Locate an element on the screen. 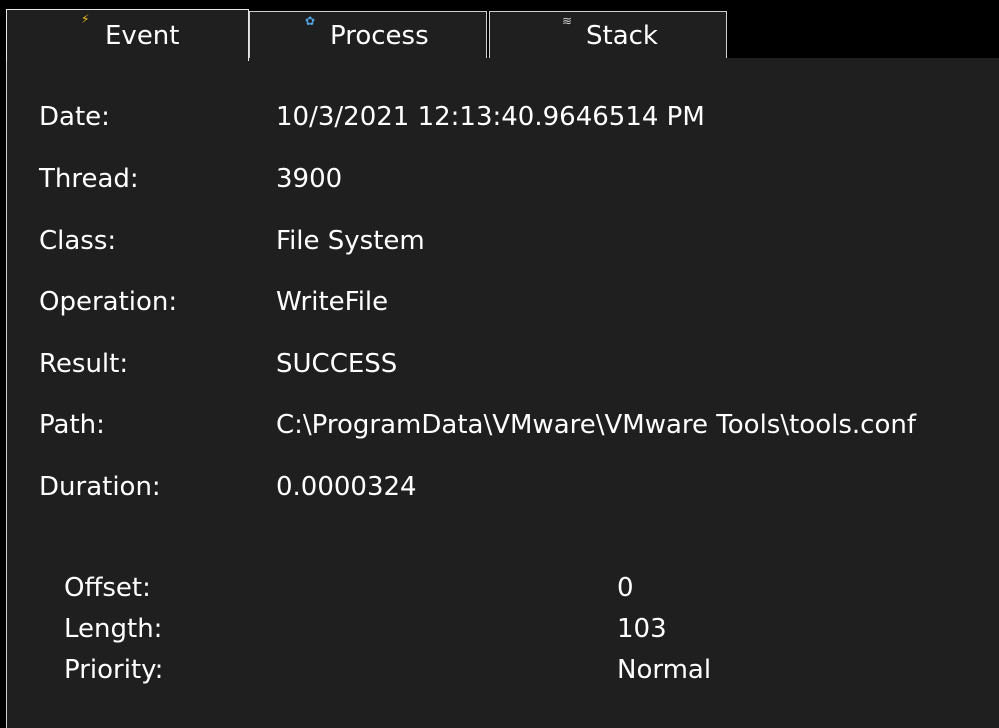  tab-stack: ≋ Stack is located at coordinates (608, 34).